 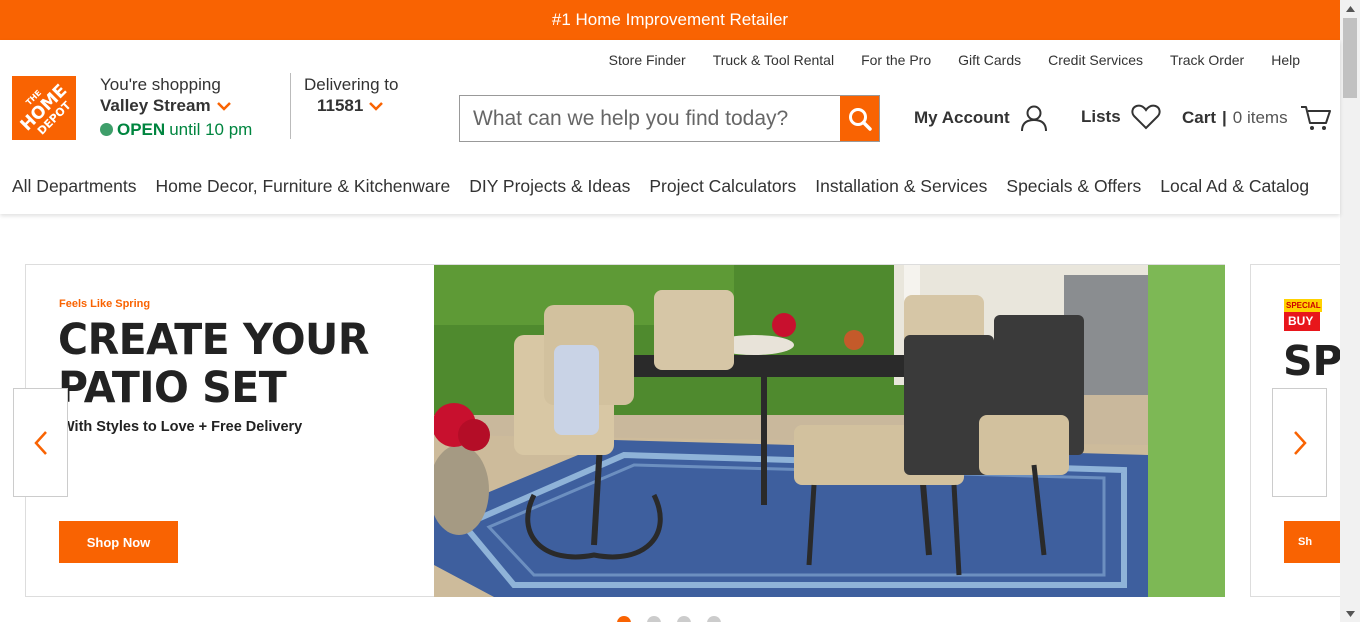 I want to click on nav-diy-projects: DIY Projects & Ideas, so click(x=549, y=186).